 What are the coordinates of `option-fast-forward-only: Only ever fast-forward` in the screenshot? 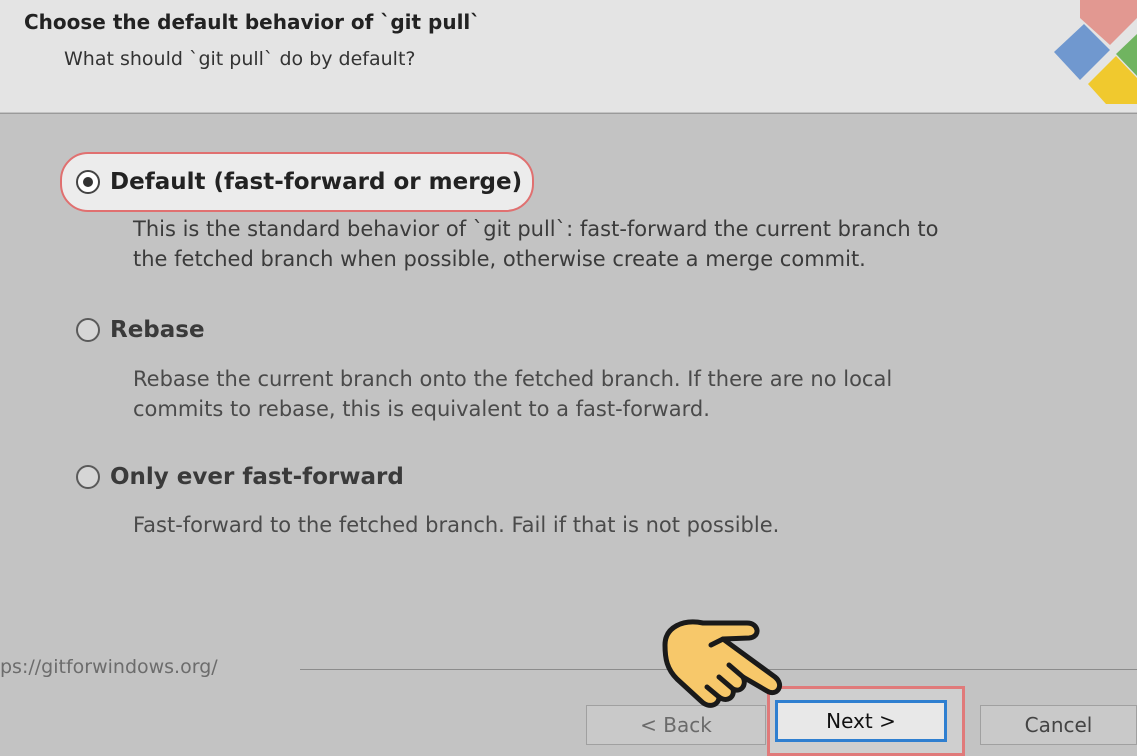 It's located at (238, 477).